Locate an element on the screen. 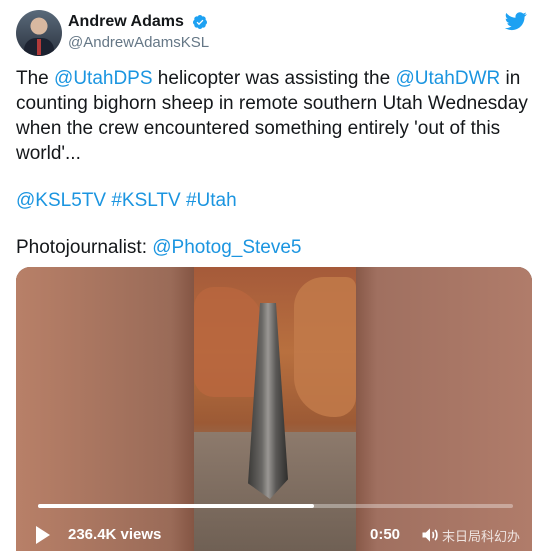  author-display-name: Andrew Adams is located at coordinates (126, 22).